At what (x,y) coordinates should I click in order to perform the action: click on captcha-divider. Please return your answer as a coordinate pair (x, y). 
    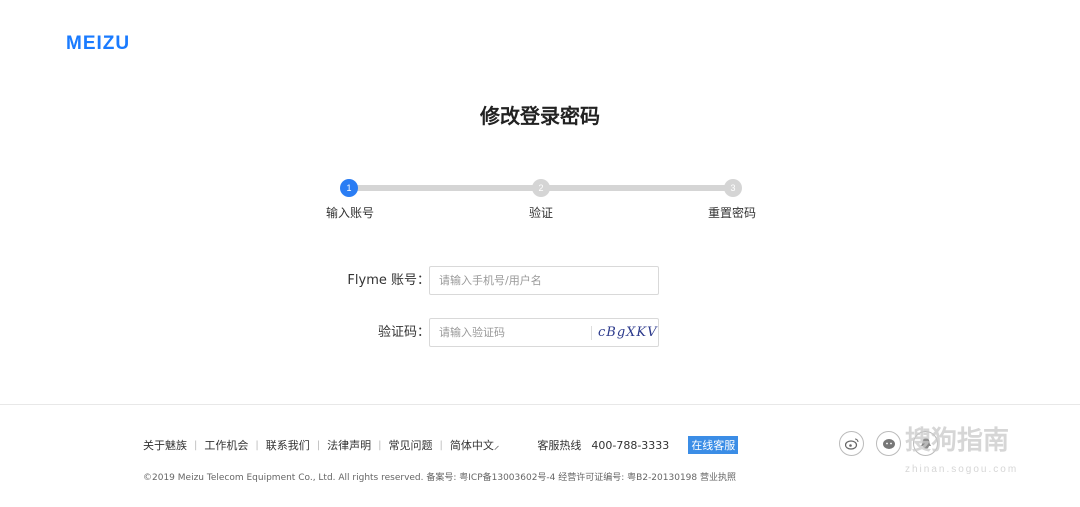
    Looking at the image, I should click on (591, 333).